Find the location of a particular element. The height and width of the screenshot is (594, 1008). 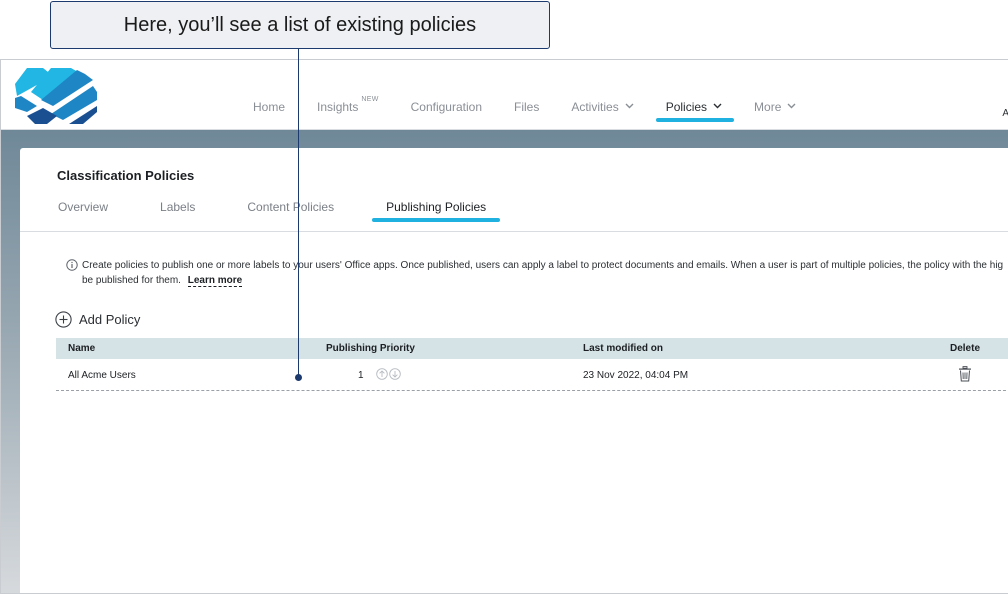

add-policy-label: Add Policy is located at coordinates (110, 319).